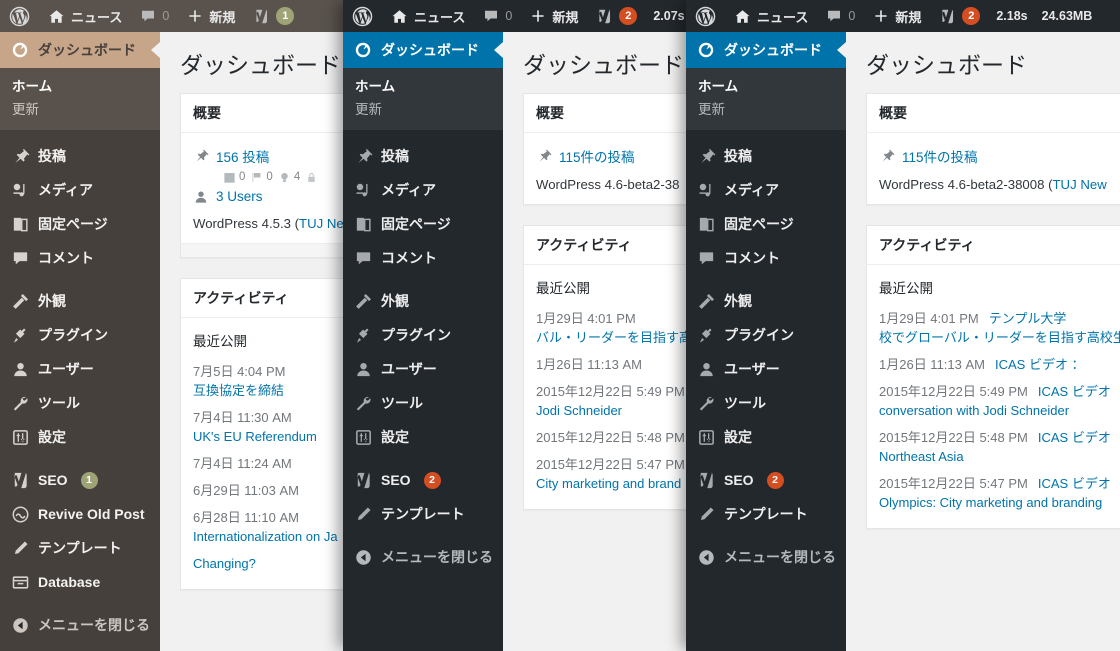 Image resolution: width=1120 pixels, height=651 pixels. What do you see at coordinates (999, 156) in the screenshot?
I see `posts-stat: 115件の投稿` at bounding box center [999, 156].